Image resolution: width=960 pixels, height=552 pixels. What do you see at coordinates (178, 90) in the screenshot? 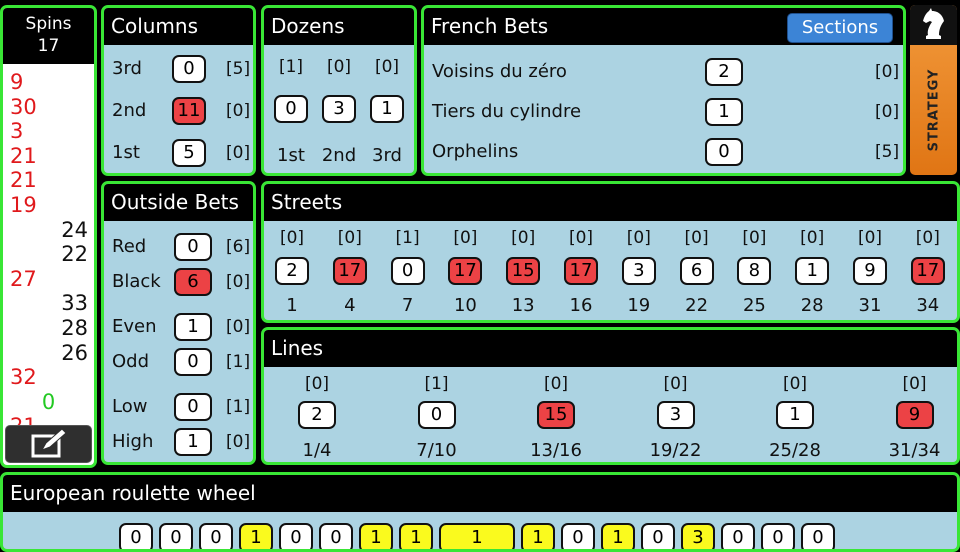
I see `columns-panel: Columns 3rd 0 [5] 2nd 11 [0] 1st 5 [0]` at bounding box center [178, 90].